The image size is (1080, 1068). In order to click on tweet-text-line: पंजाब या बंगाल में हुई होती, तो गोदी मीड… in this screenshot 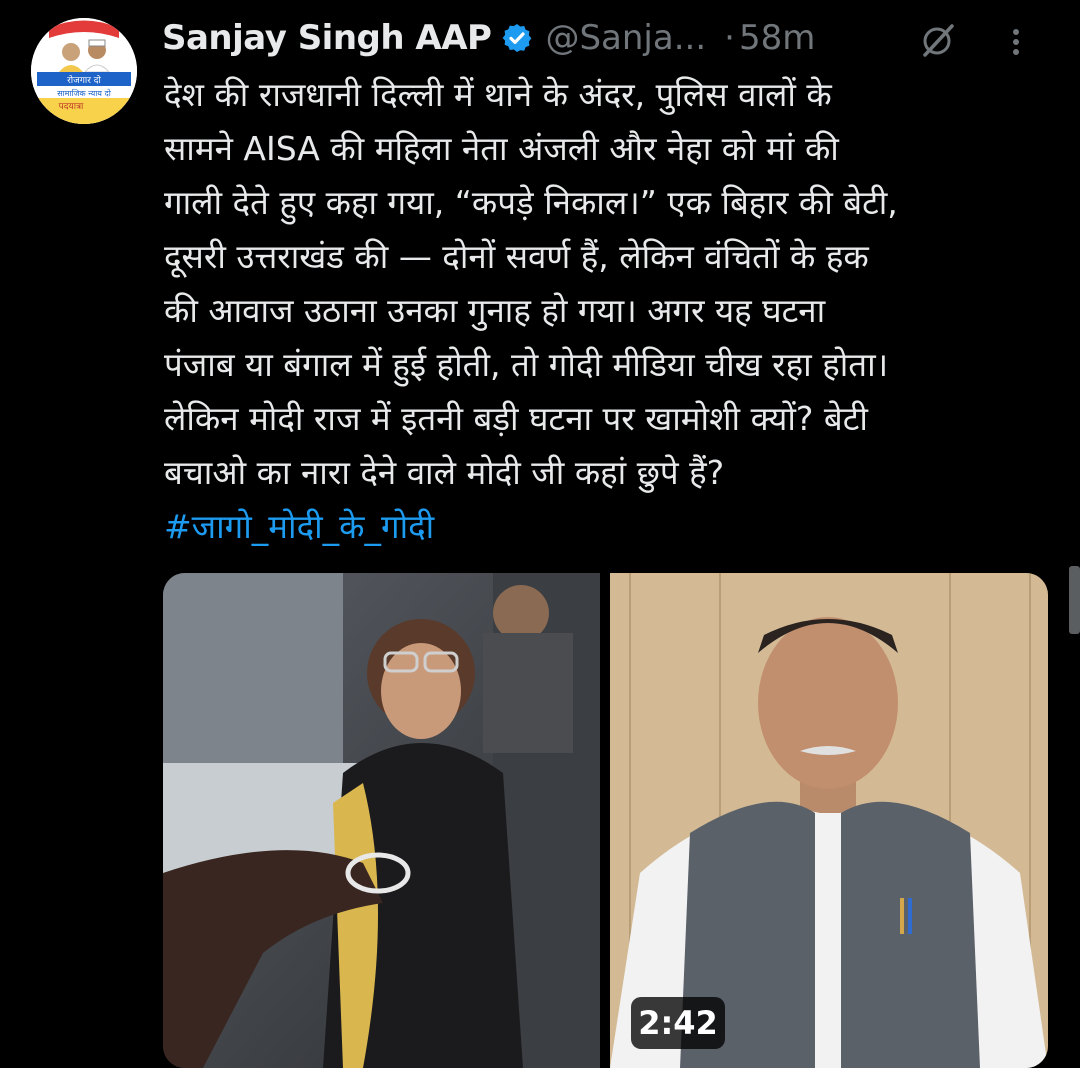, I will do `click(526, 364)`.